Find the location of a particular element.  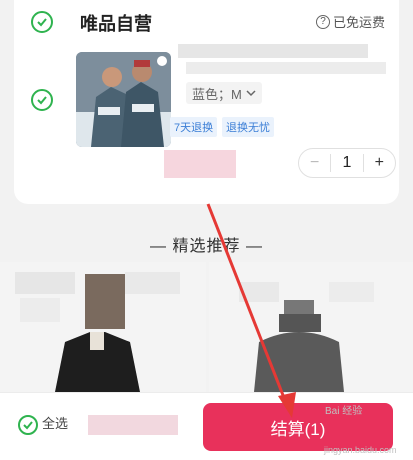

watermark-url: jingyan.baidu.com is located at coordinates (360, 450).